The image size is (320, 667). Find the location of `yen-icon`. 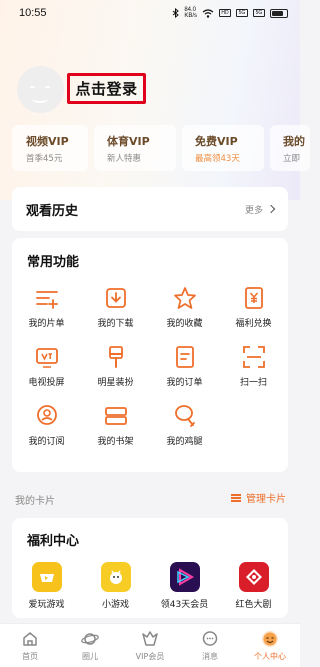

yen-icon is located at coordinates (253, 298).